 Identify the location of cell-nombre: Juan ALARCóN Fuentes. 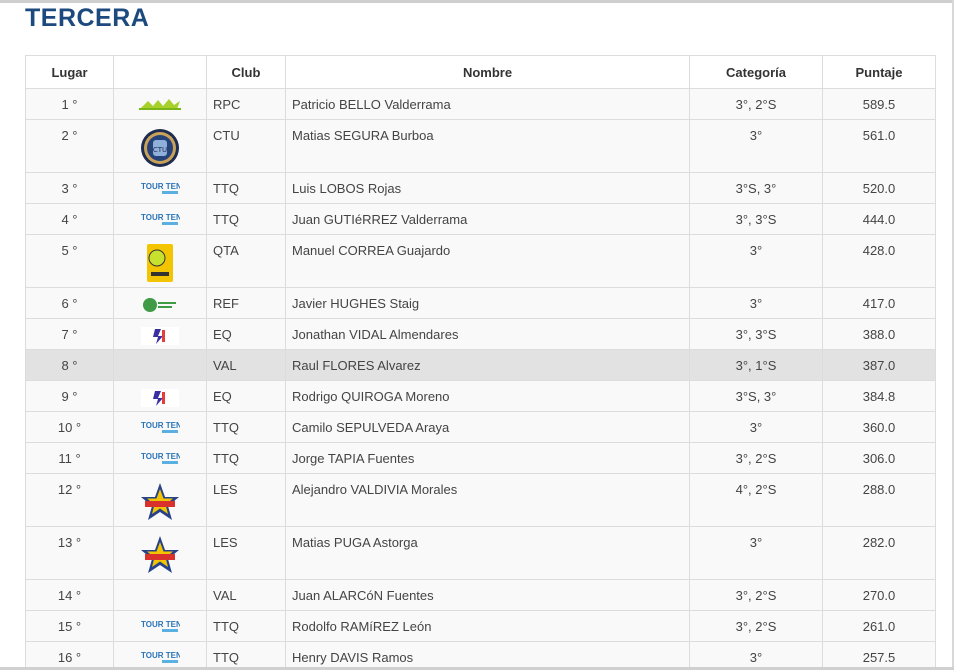
(487, 595).